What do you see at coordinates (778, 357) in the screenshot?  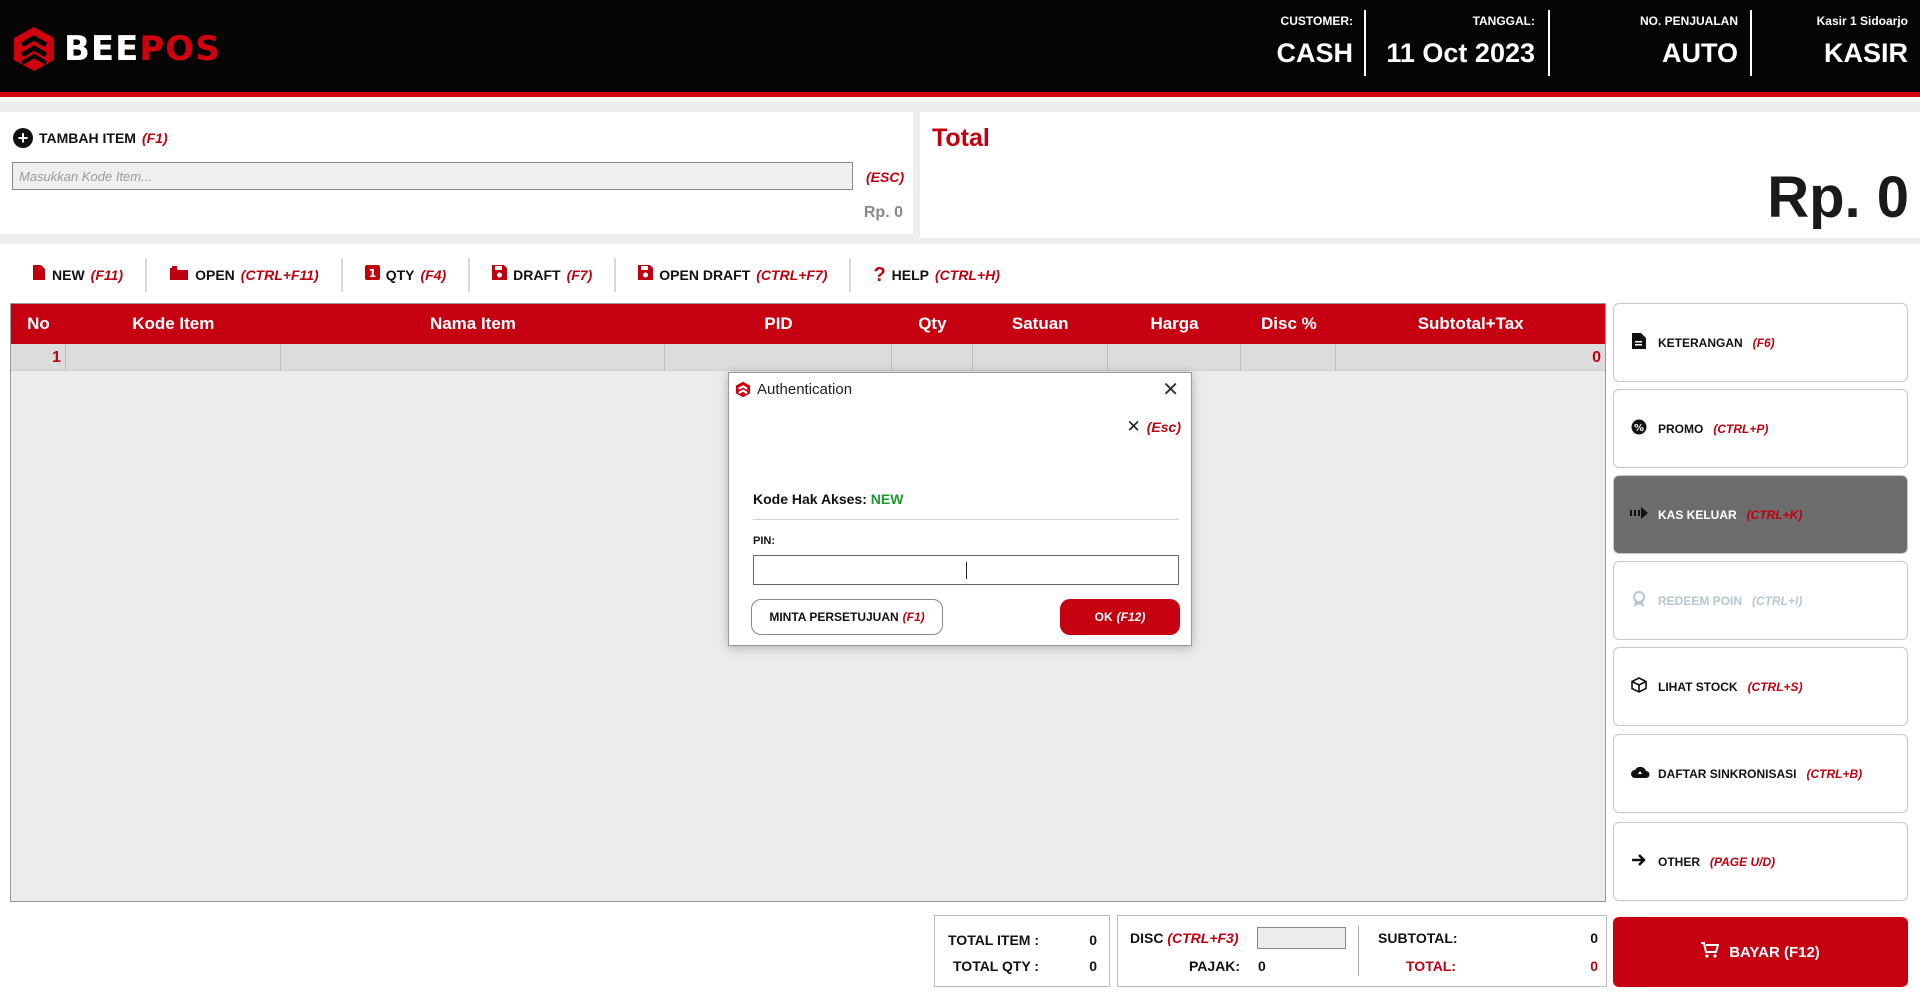 I see `cell-pid` at bounding box center [778, 357].